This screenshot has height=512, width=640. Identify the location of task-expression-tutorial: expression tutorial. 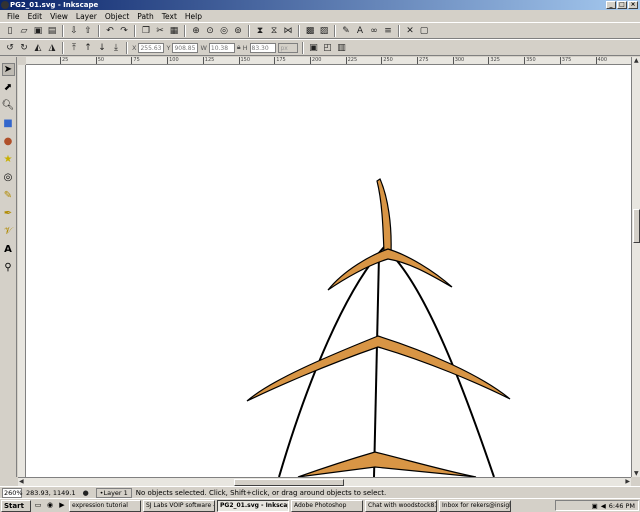
(105, 505).